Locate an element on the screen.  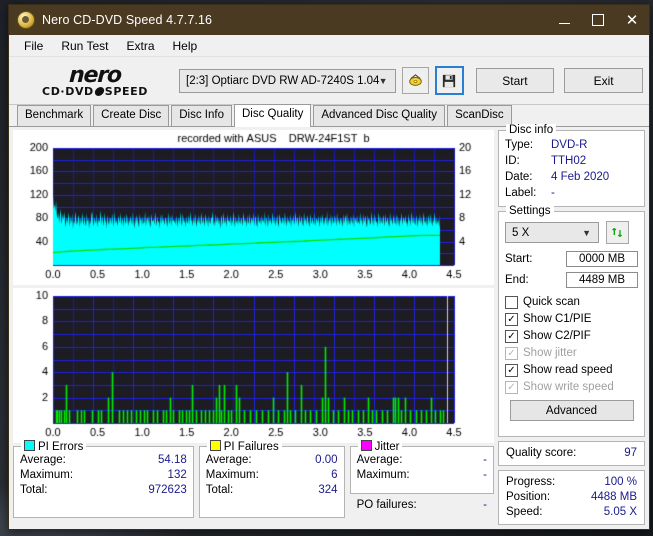
stat-row: Maximum: 132 is located at coordinates (103, 475).